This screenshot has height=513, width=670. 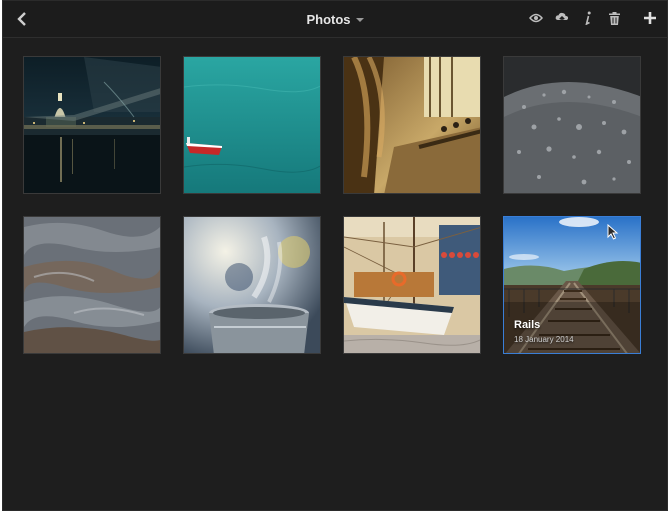 I want to click on photo-thumbnail-cup, so click(x=252, y=285).